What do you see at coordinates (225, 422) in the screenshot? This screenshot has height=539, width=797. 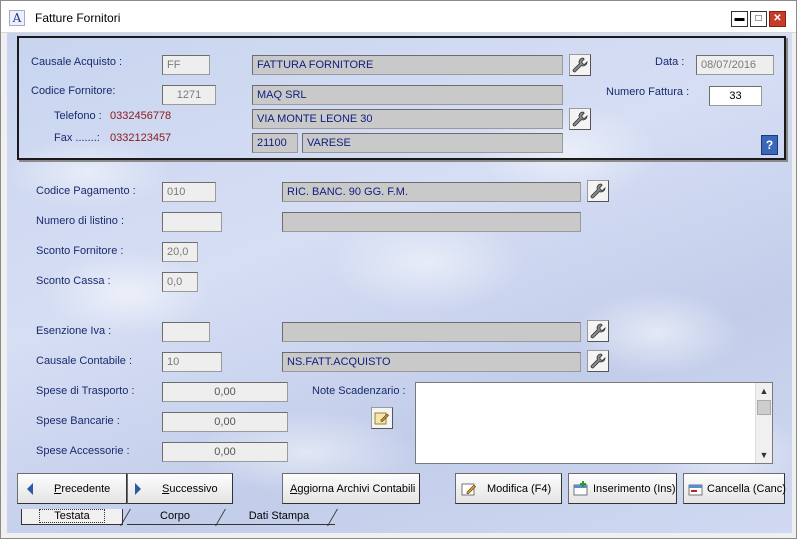 I see `spese-bancarie-field: 0,00` at bounding box center [225, 422].